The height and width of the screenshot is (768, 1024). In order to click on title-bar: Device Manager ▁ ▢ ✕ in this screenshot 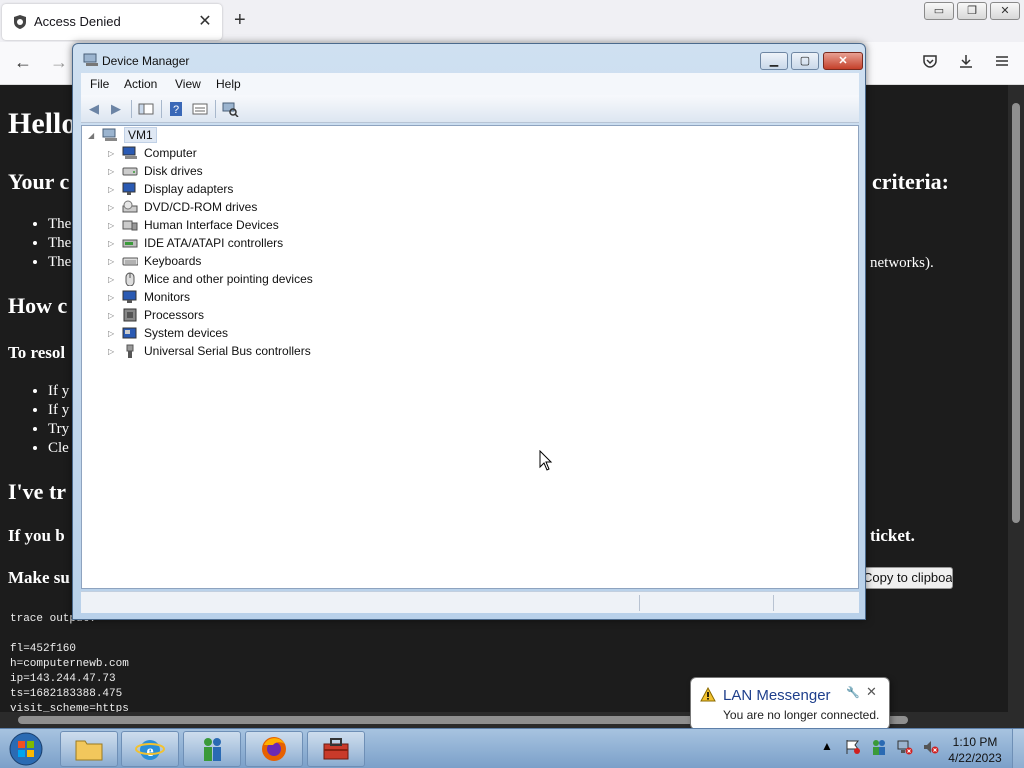, I will do `click(469, 58)`.